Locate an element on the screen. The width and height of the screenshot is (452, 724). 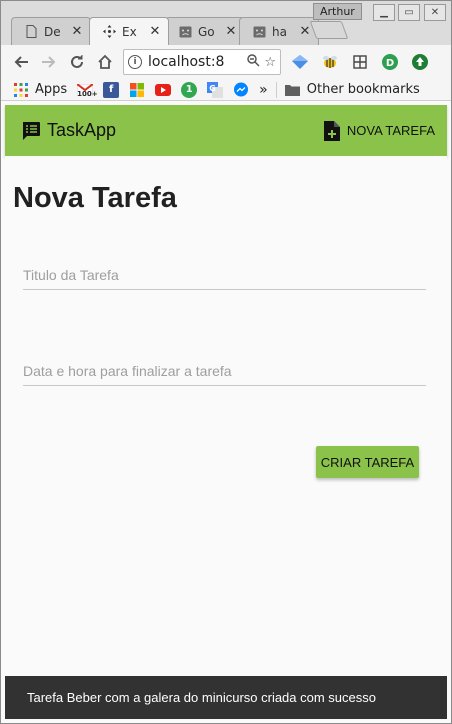
facebook-icon: f is located at coordinates (111, 89).